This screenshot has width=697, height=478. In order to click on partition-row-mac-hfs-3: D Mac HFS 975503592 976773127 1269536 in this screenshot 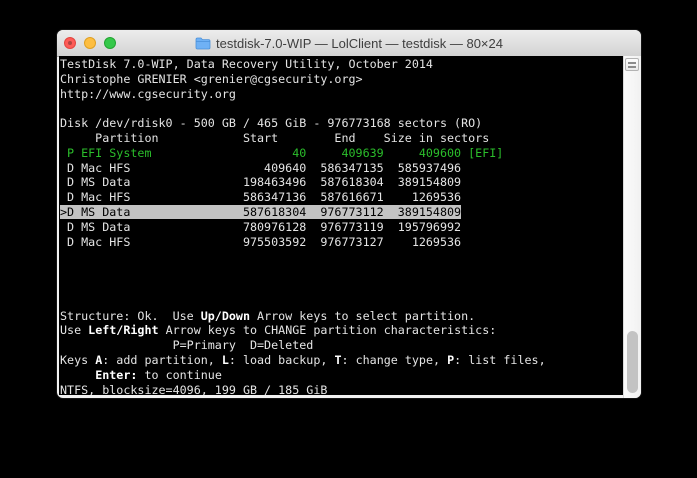, I will do `click(341, 242)`.